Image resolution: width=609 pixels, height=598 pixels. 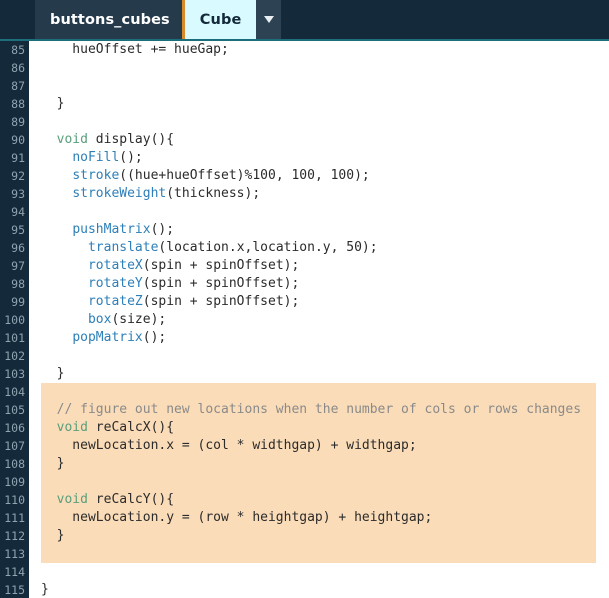 I want to click on code-line: 106 void reCalcX(){, so click(x=304, y=428).